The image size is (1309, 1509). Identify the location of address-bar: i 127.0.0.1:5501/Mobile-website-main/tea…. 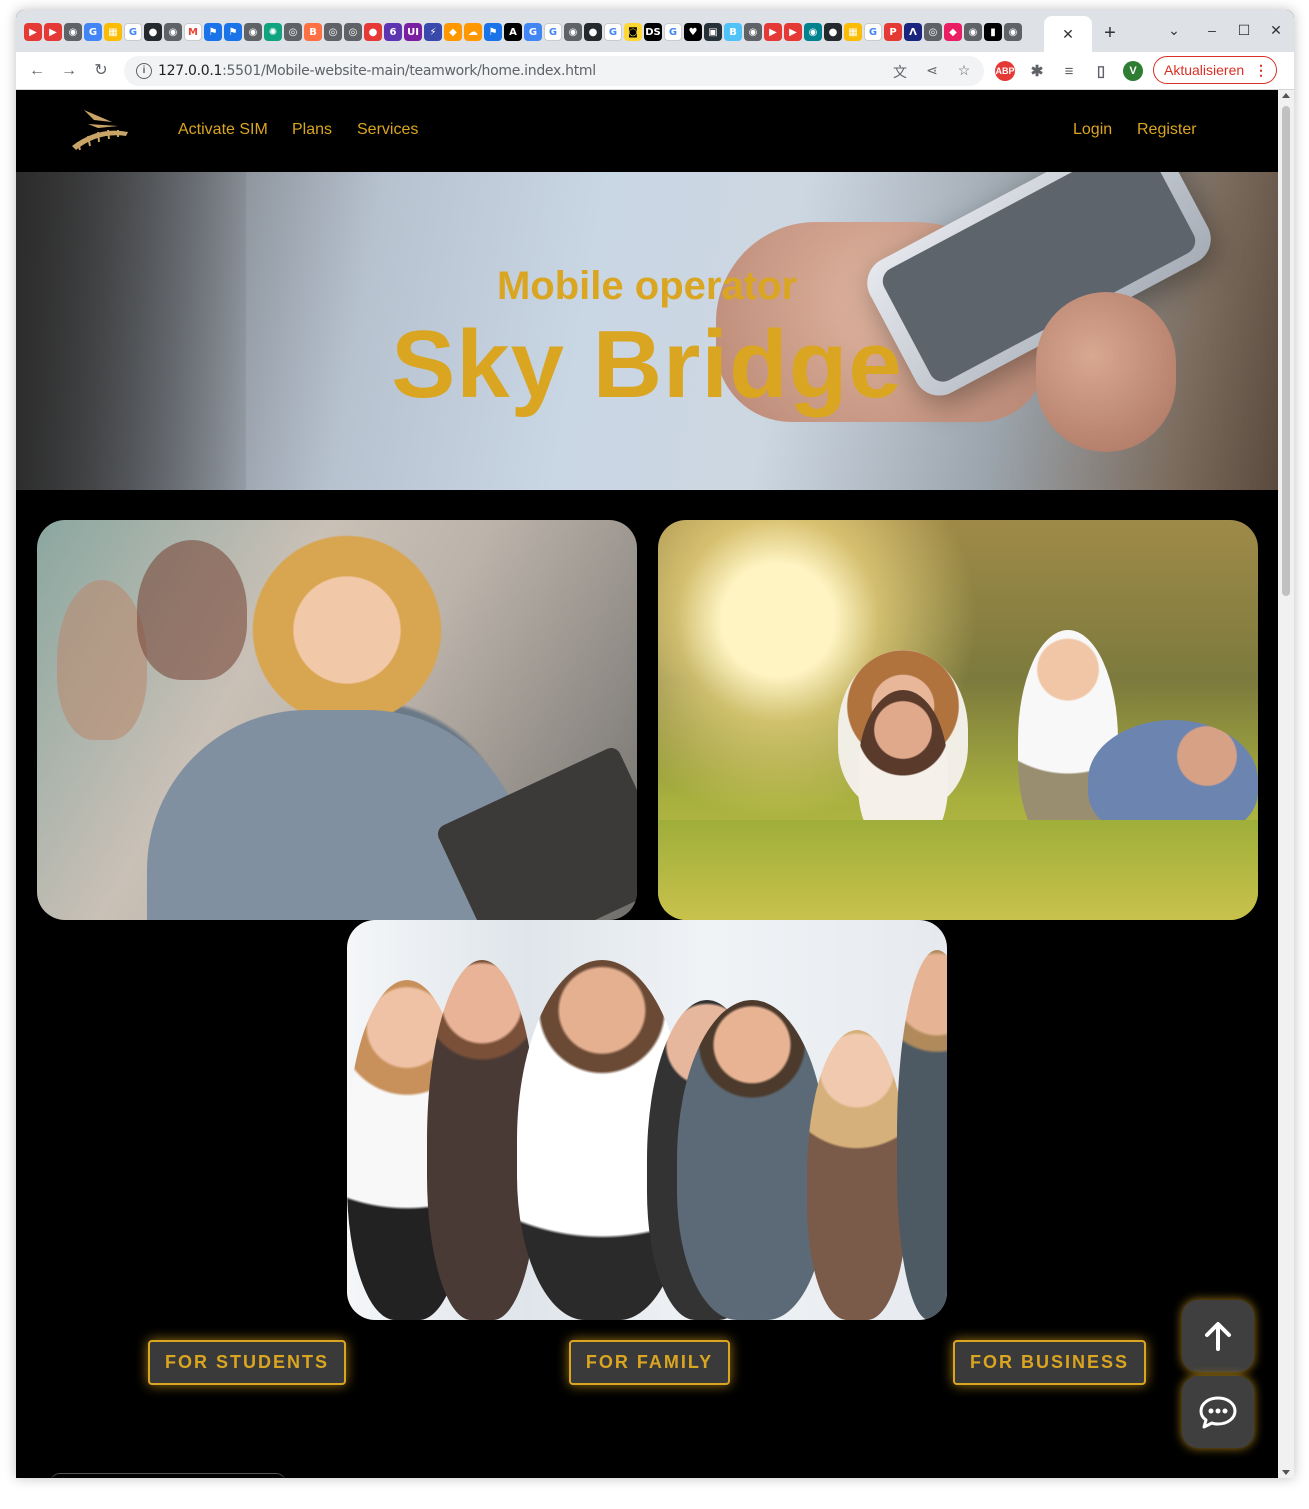
(554, 71).